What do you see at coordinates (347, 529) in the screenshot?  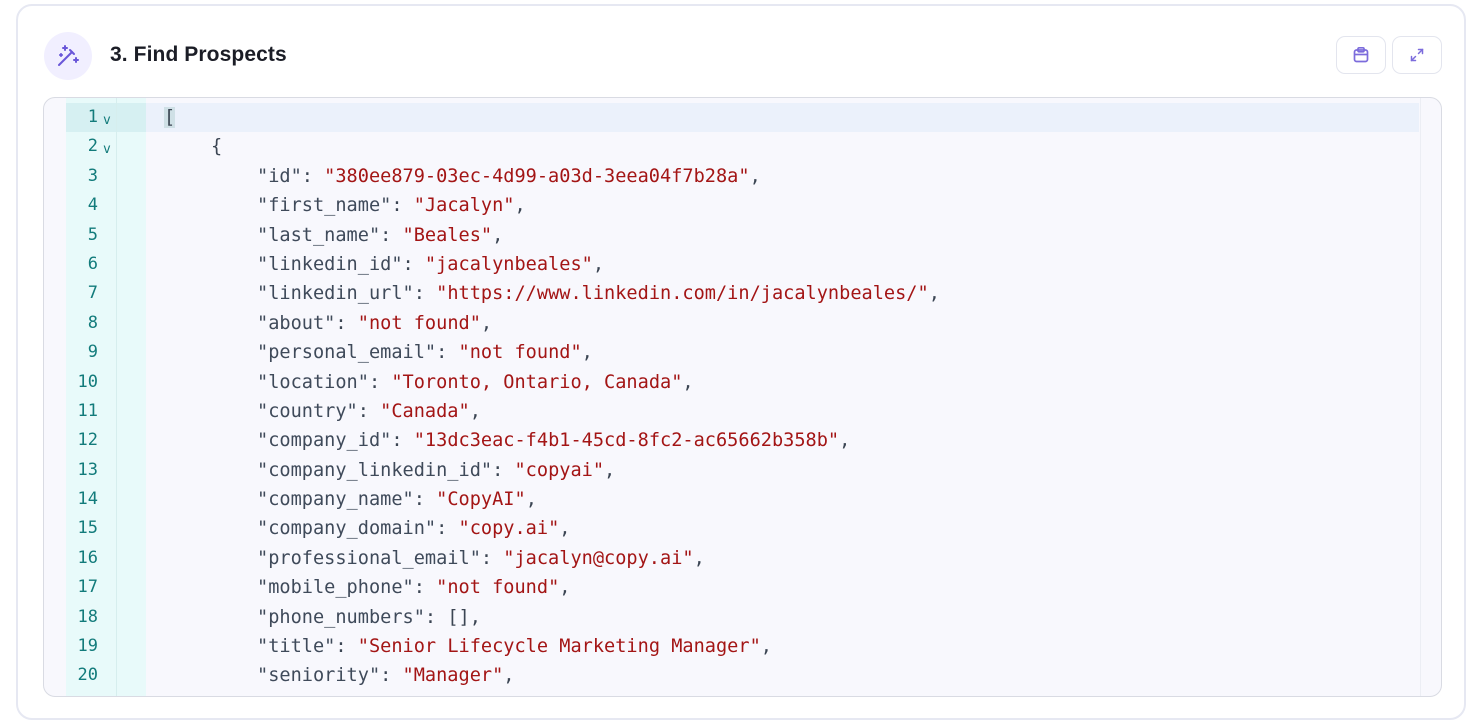 I see `json-key: "company_domain"` at bounding box center [347, 529].